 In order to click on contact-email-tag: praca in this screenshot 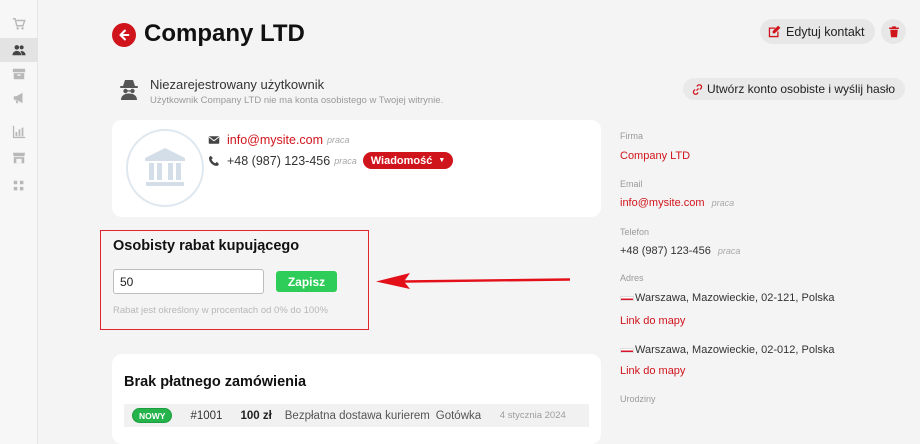, I will do `click(338, 140)`.